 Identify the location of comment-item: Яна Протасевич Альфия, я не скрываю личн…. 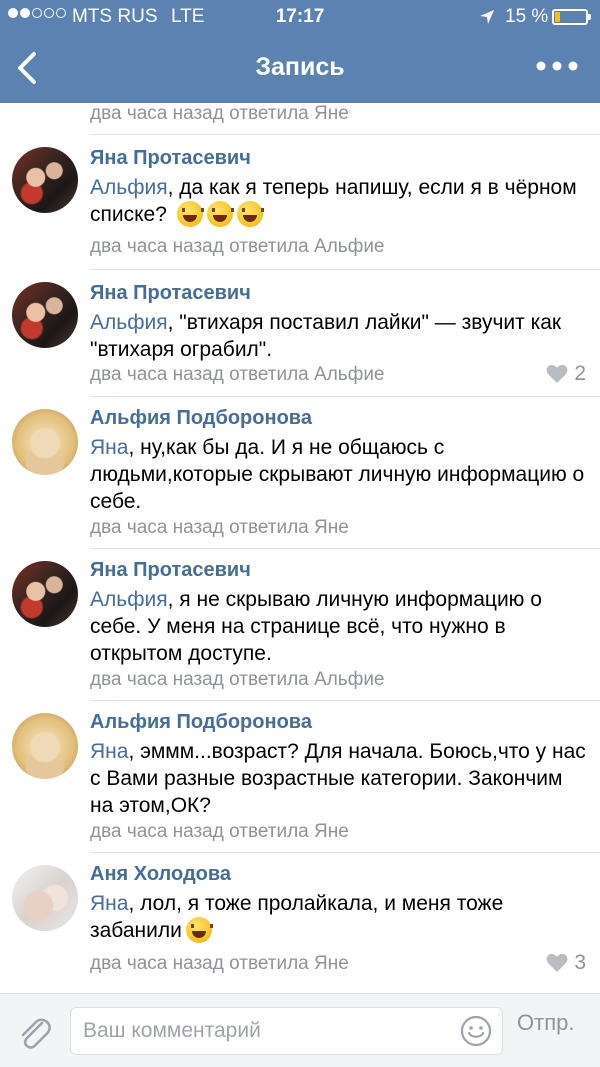
(300, 625).